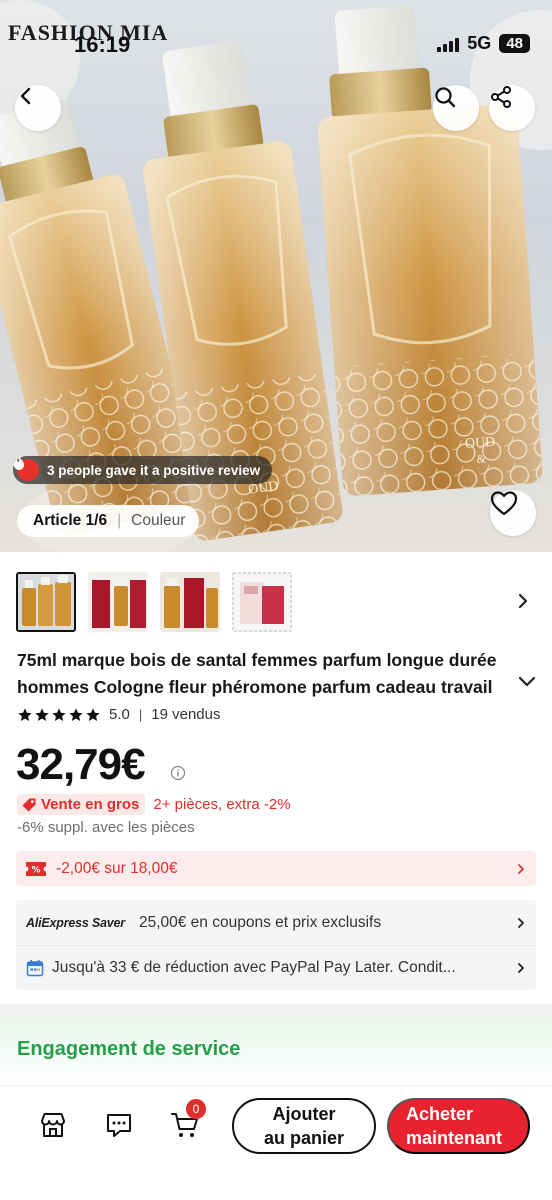 This screenshot has width=552, height=1200. Describe the element at coordinates (222, 804) in the screenshot. I see `bulk-offer-text: 2+ pièces, extra -2%` at that location.